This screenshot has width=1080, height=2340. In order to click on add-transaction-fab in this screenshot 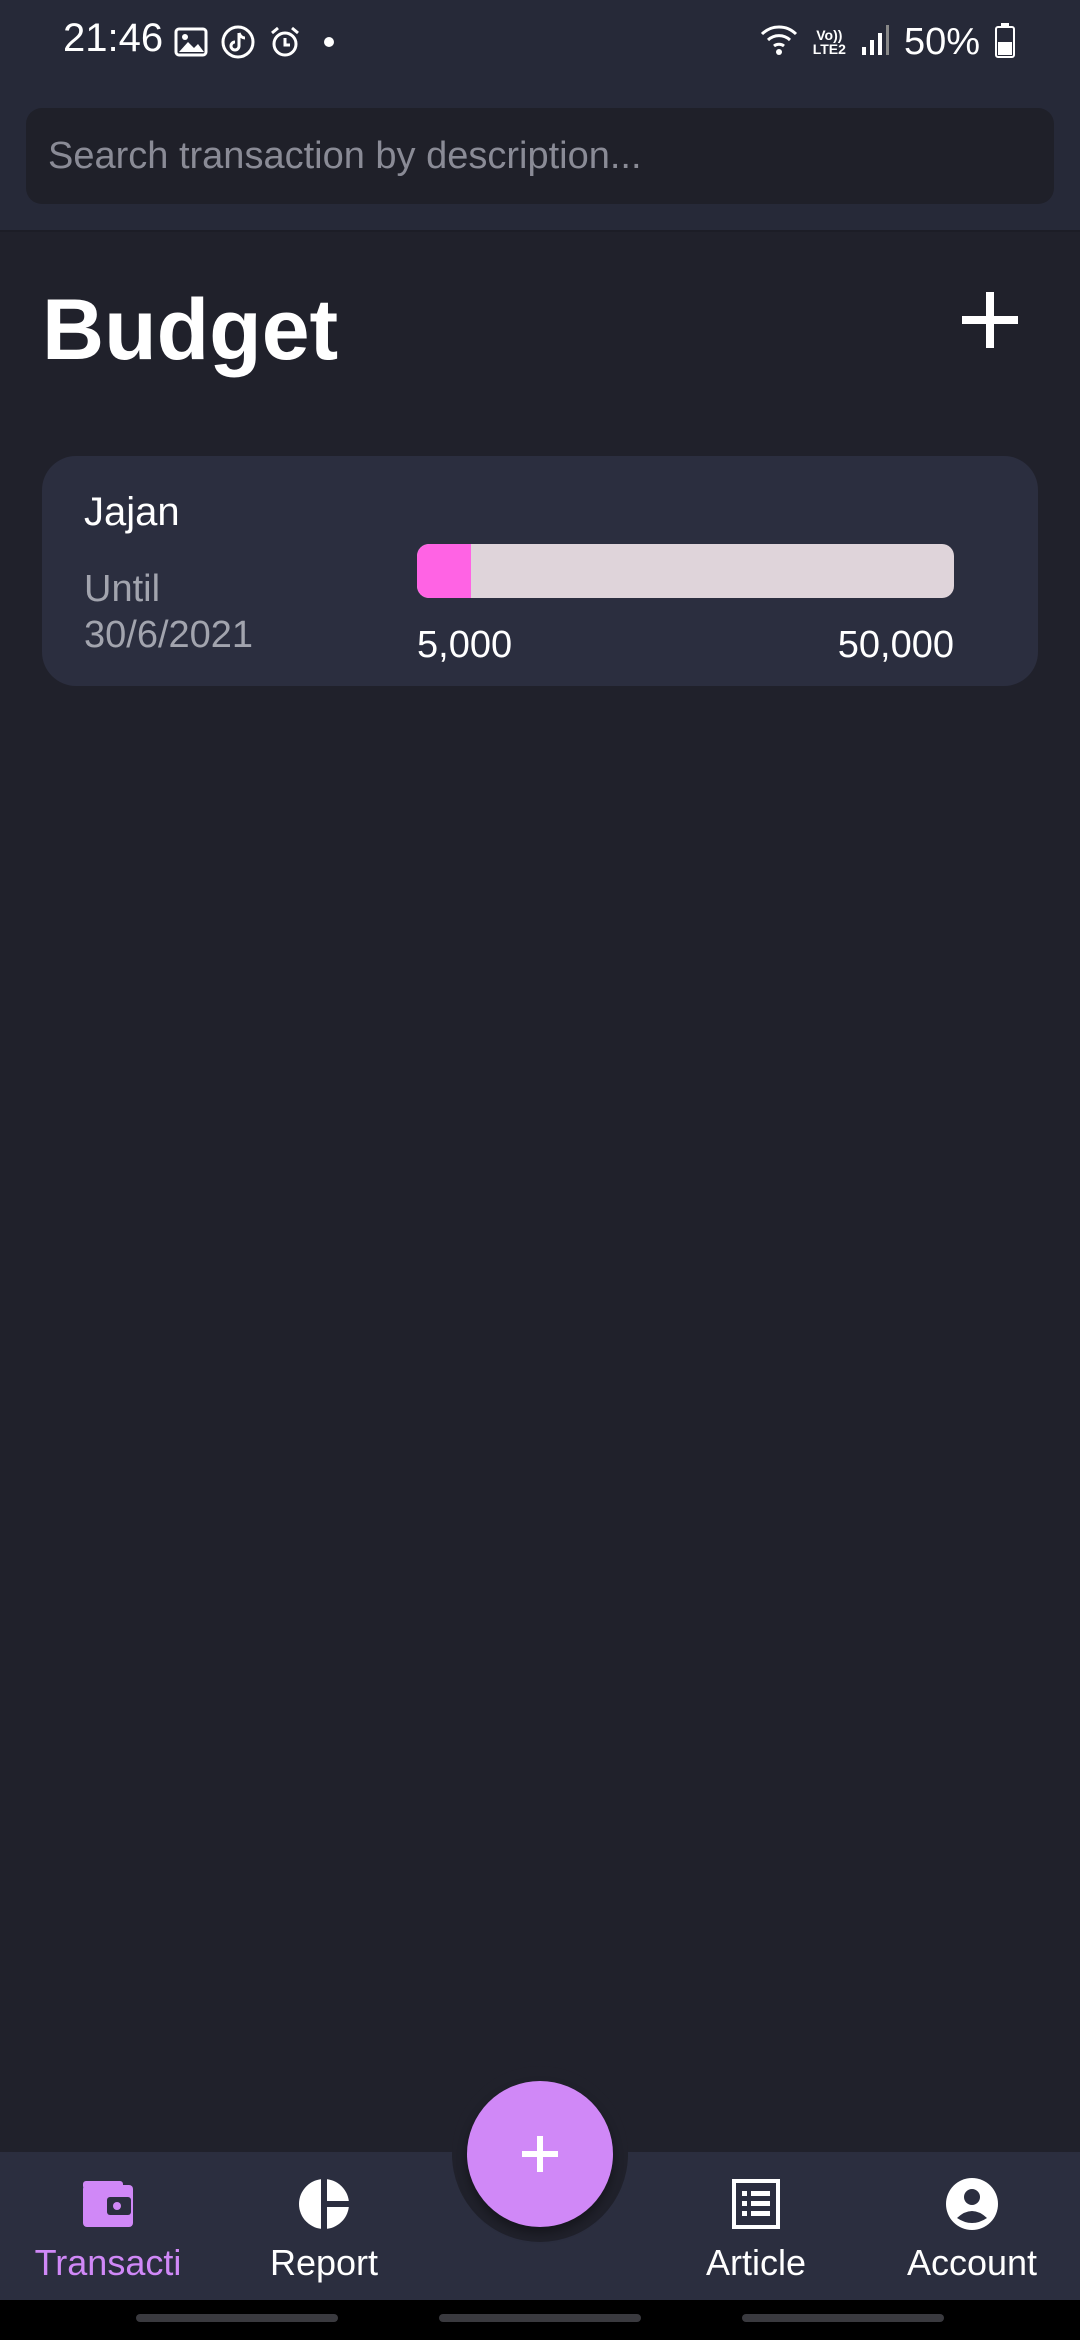, I will do `click(540, 2154)`.